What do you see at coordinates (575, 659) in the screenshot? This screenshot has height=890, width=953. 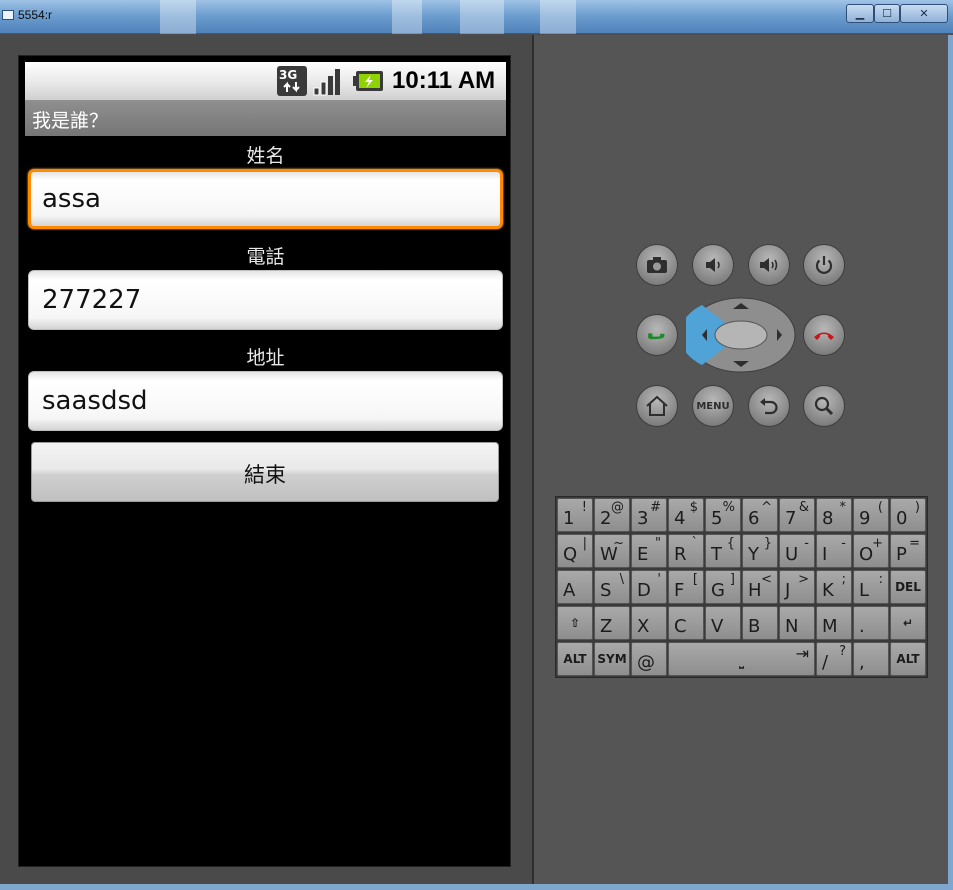 I see `key-alt-left: ALT` at bounding box center [575, 659].